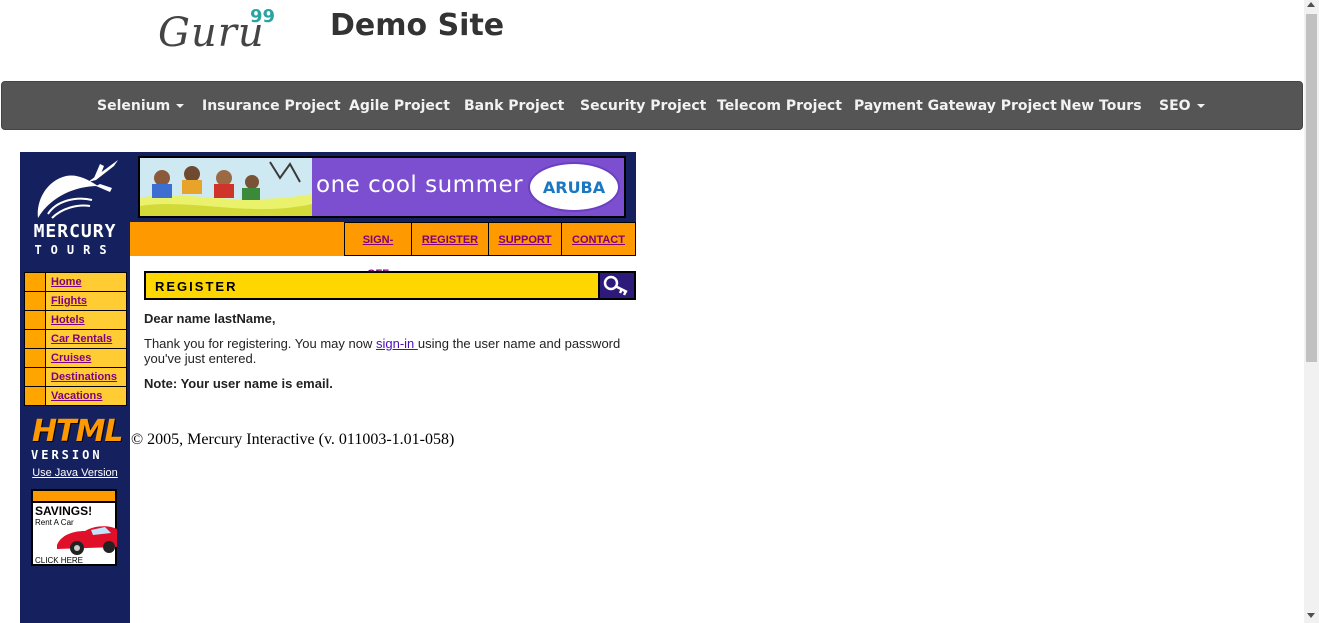  Describe the element at coordinates (1311, 188) in the screenshot. I see `scroll-thumb` at that location.